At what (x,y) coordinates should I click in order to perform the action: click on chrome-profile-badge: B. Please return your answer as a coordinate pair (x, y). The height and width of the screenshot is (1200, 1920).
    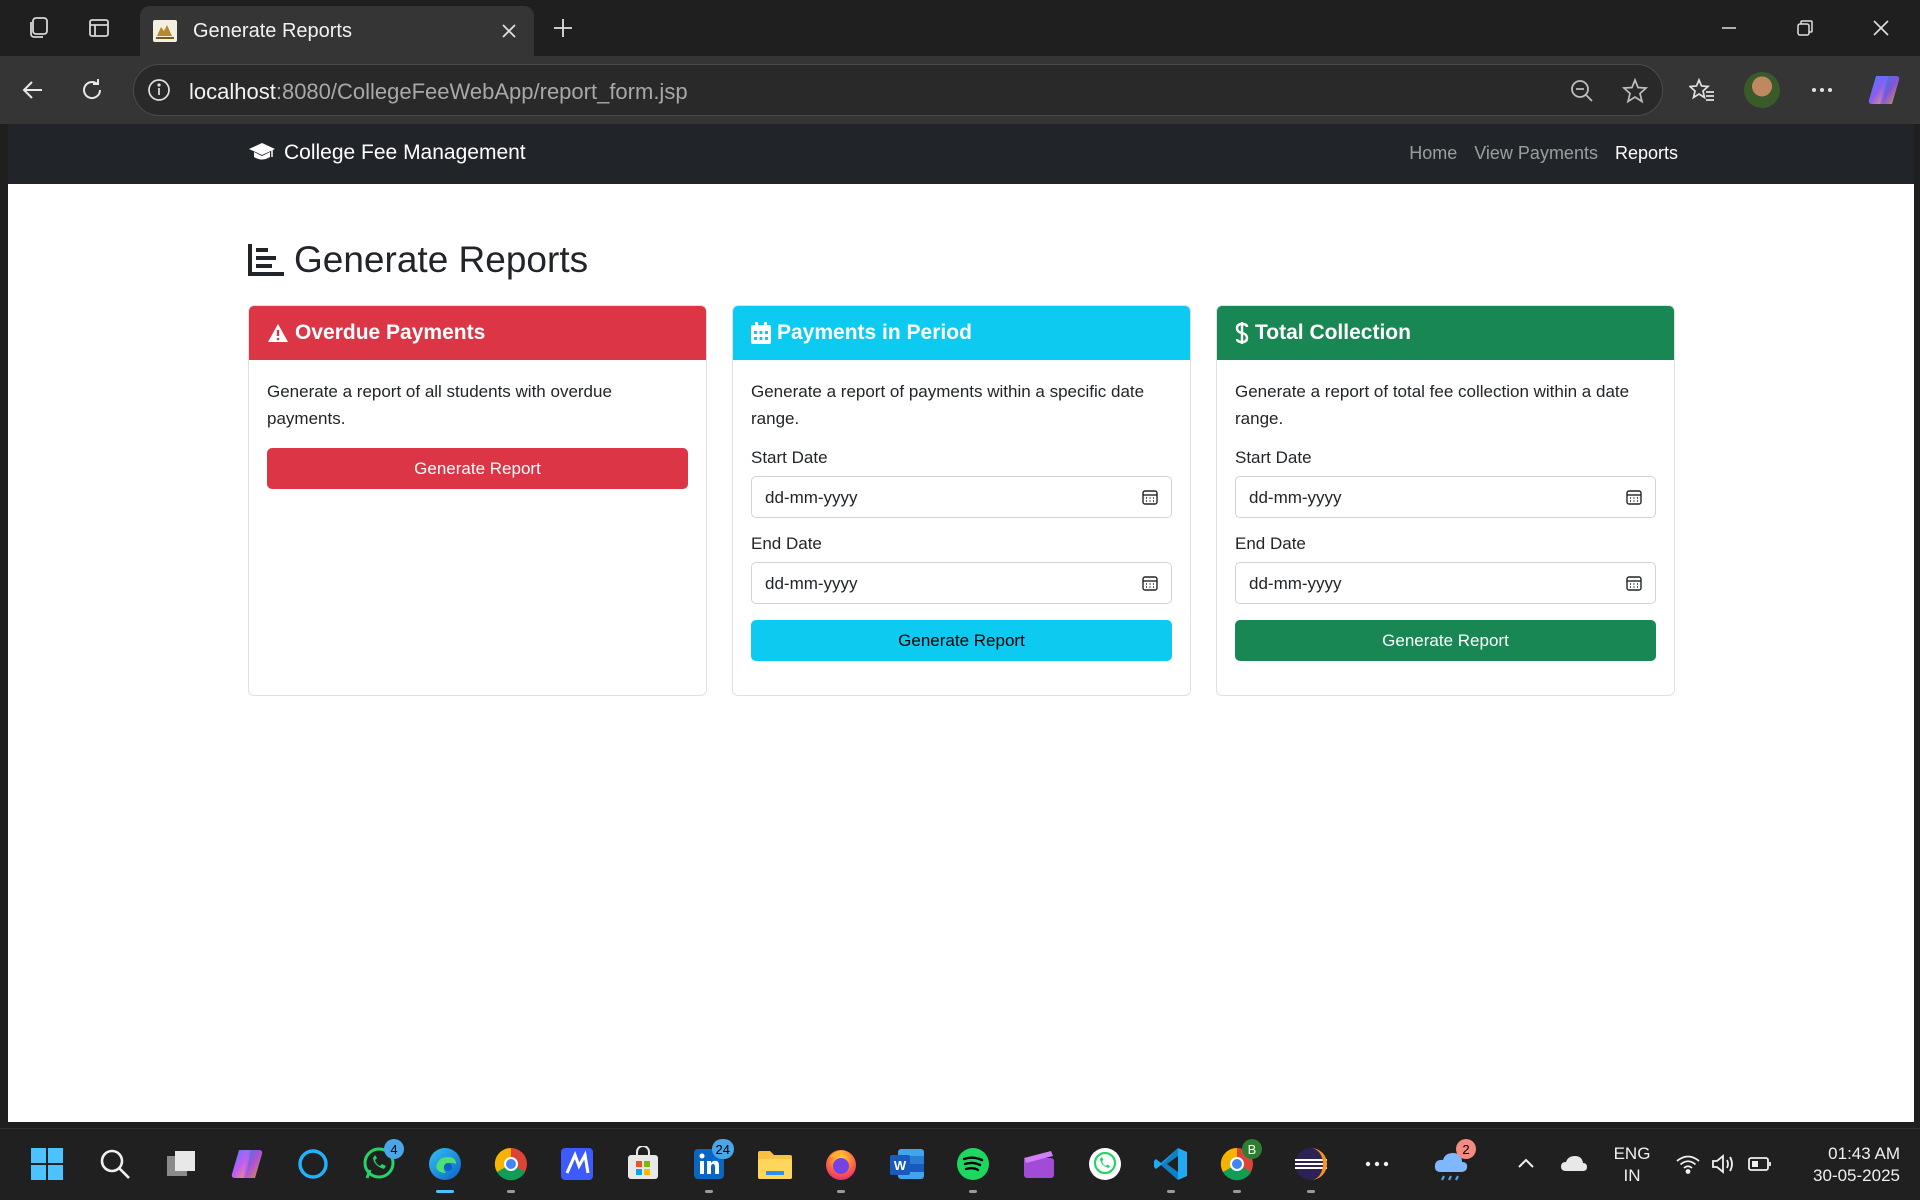
    Looking at the image, I should click on (1252, 1149).